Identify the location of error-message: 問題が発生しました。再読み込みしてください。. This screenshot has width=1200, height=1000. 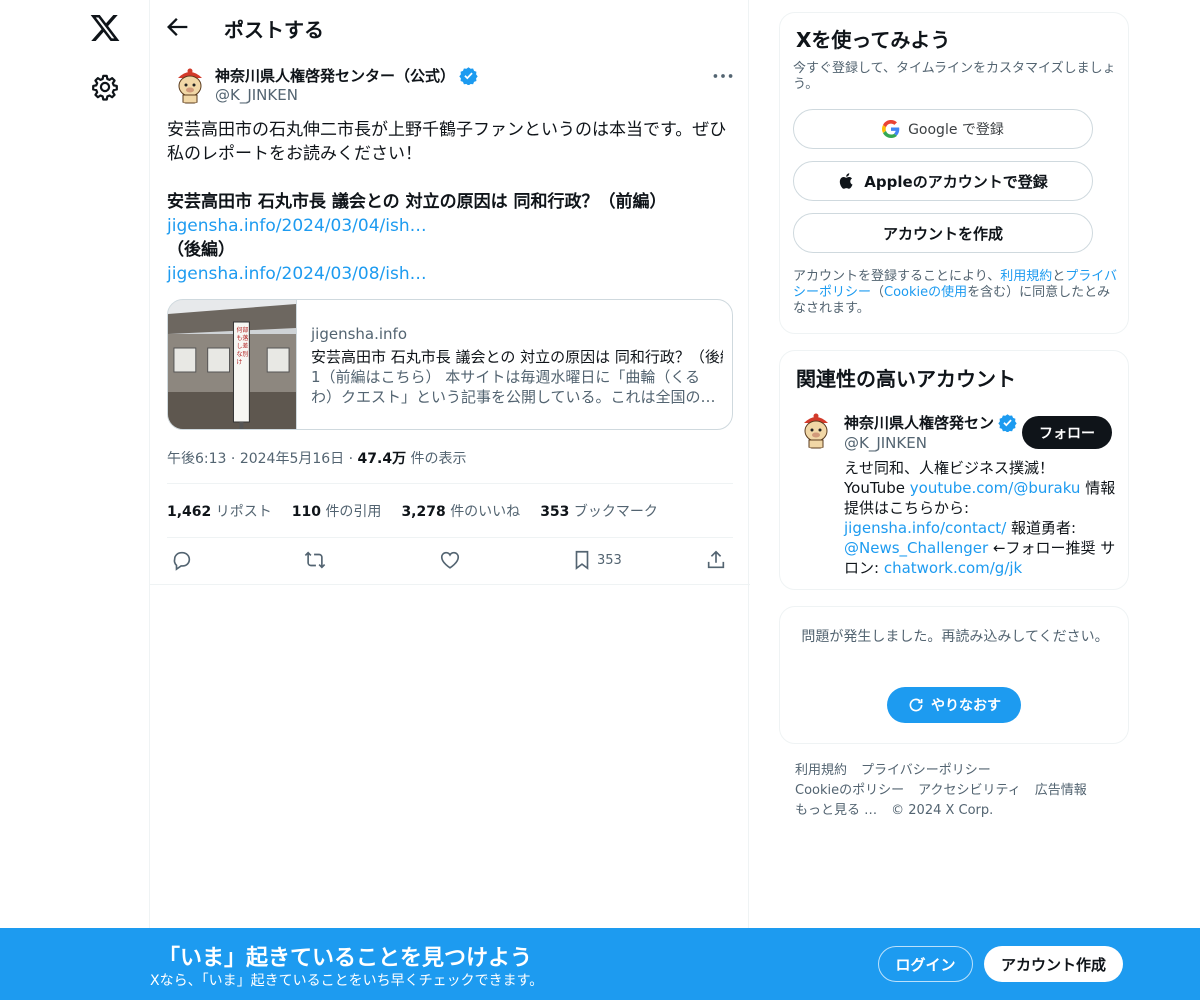
(955, 637).